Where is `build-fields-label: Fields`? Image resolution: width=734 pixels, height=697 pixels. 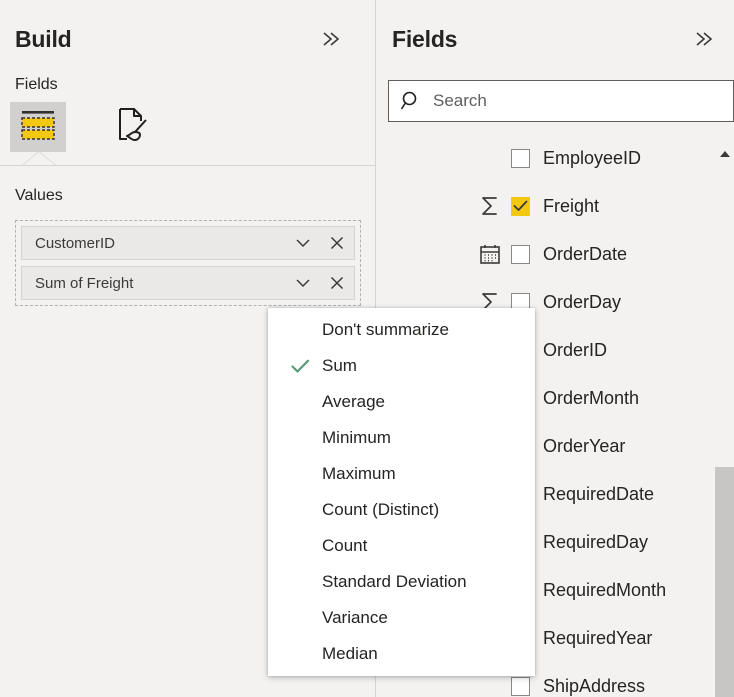 build-fields-label: Fields is located at coordinates (36, 84).